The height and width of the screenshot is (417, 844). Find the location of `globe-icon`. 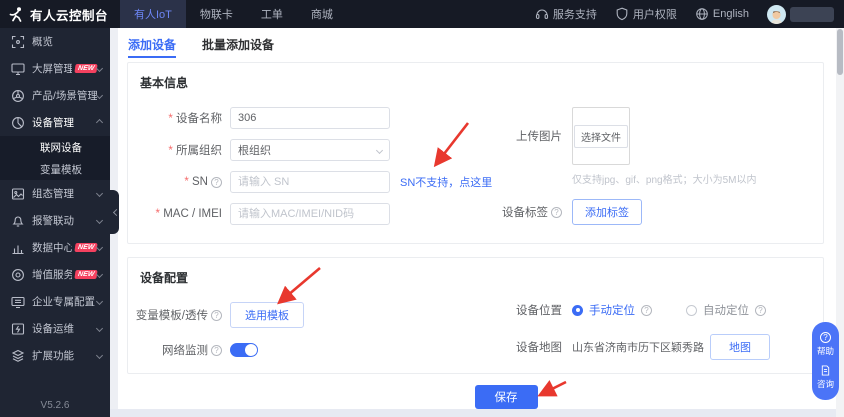

globe-icon is located at coordinates (702, 14).